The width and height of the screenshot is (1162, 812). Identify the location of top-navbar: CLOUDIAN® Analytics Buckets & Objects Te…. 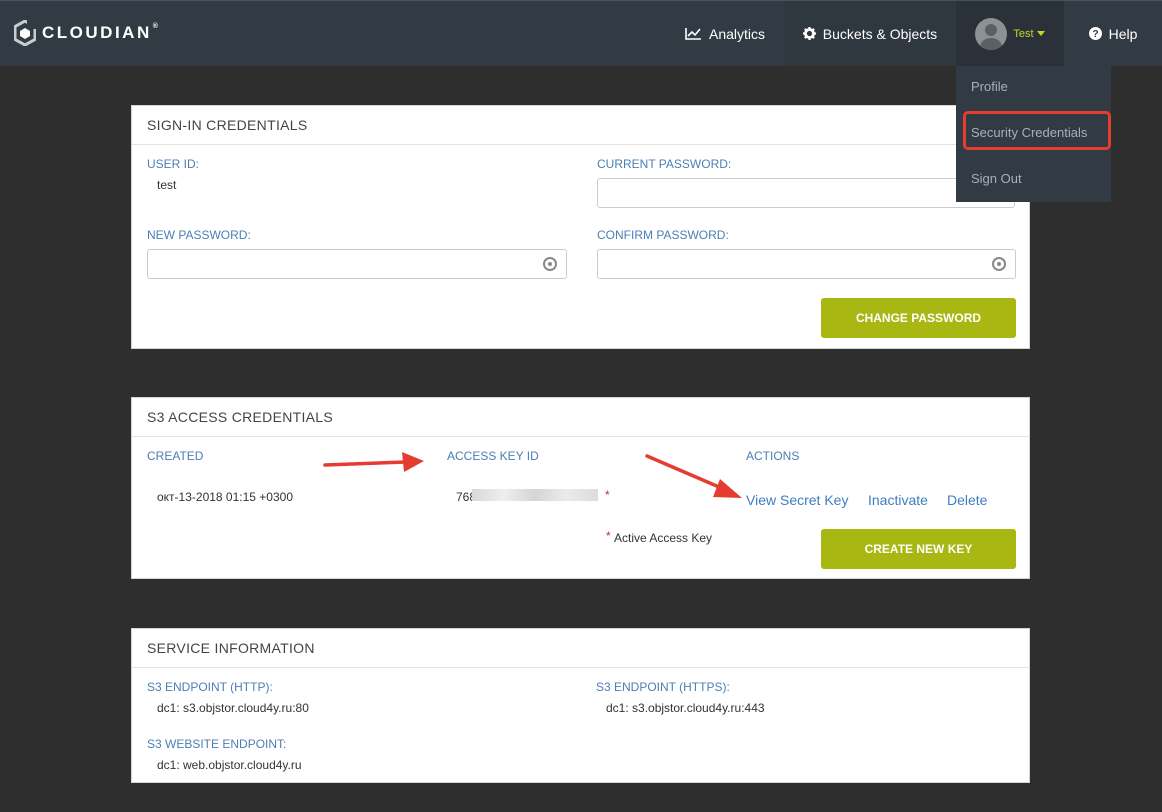
(581, 33).